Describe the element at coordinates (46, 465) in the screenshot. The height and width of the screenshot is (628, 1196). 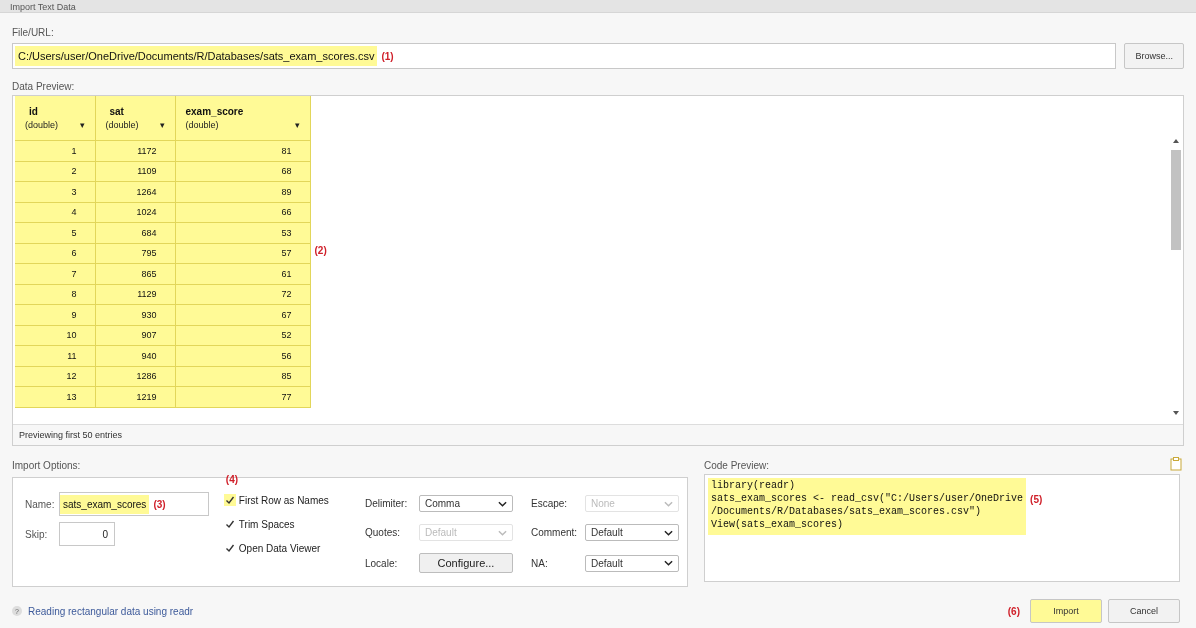
I see `import-options-label: Import Options:` at that location.